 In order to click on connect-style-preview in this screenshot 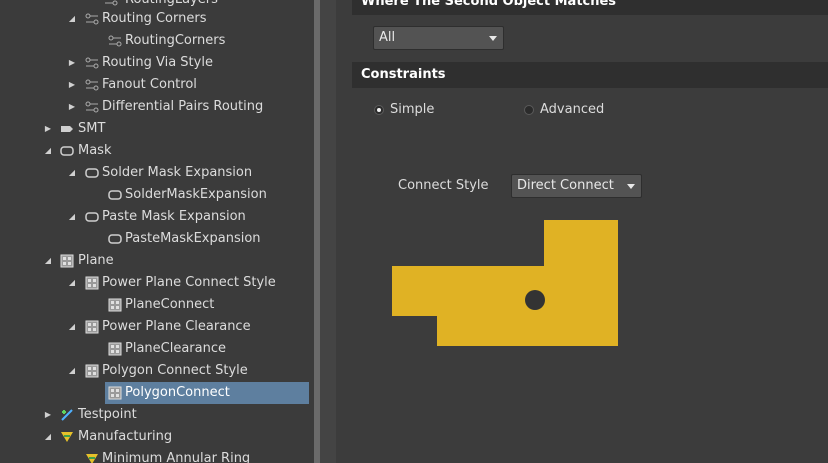, I will do `click(506, 286)`.